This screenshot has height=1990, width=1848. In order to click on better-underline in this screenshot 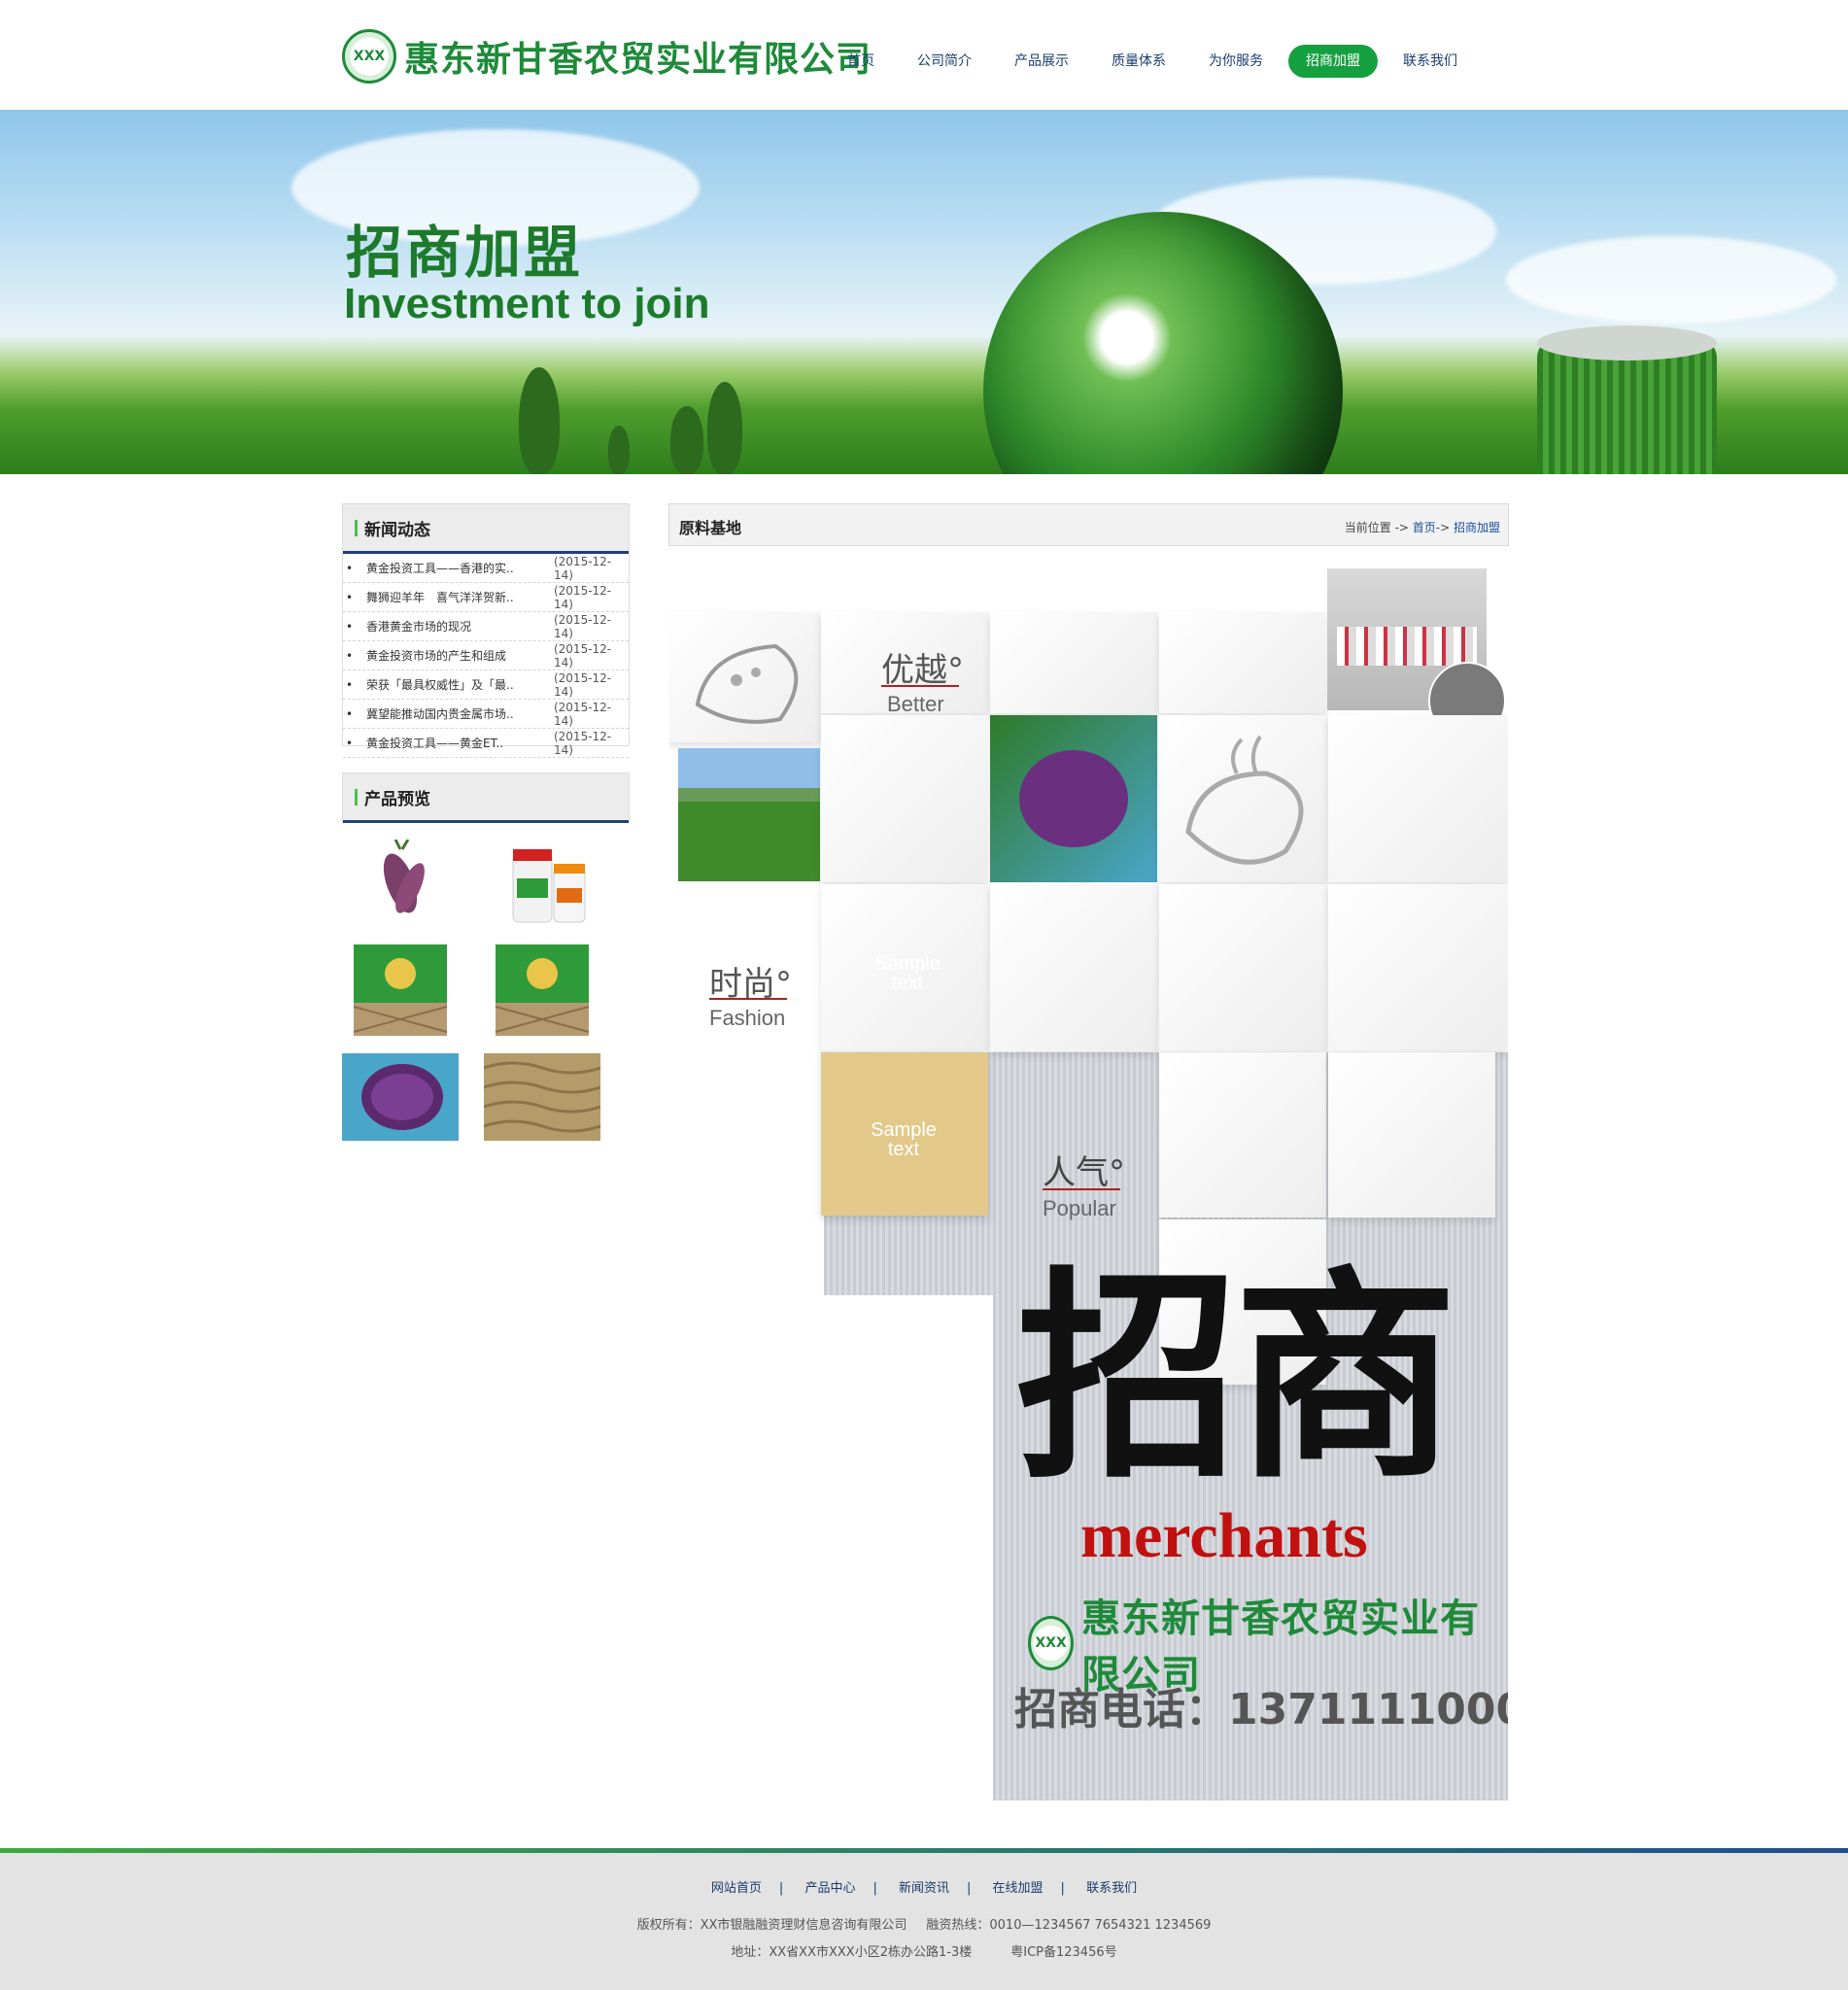, I will do `click(920, 686)`.